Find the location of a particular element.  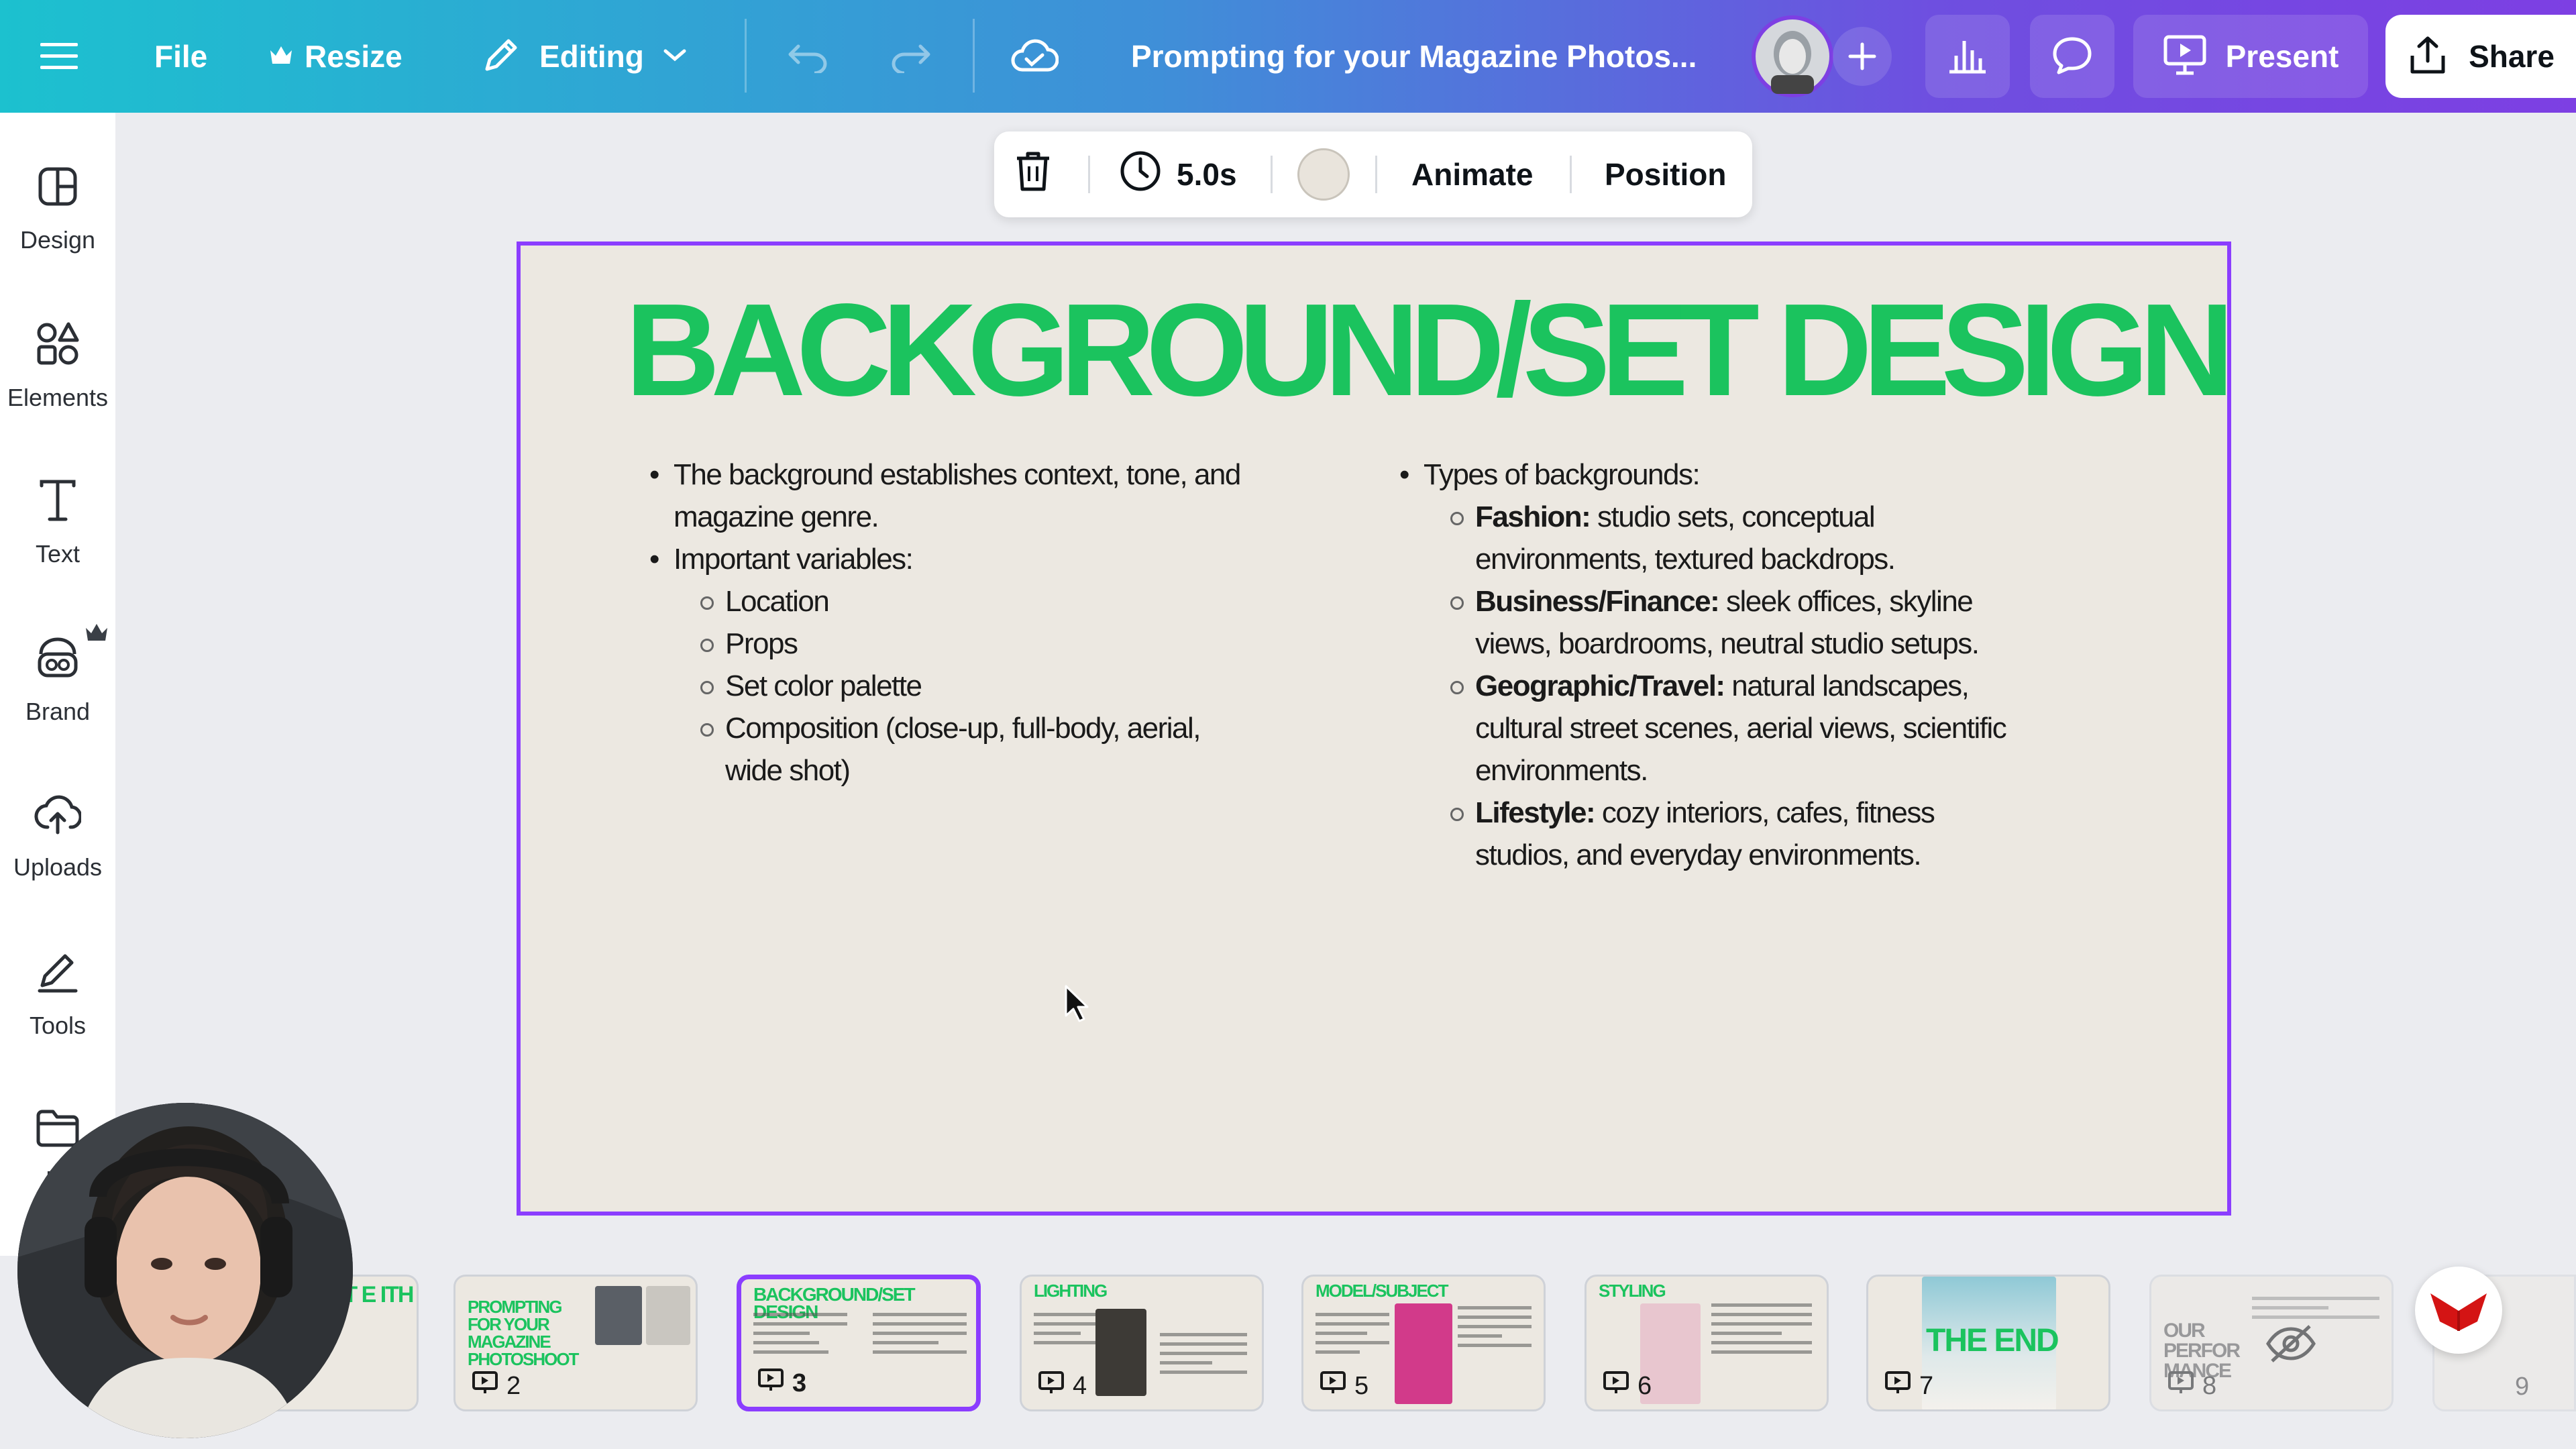

sidebar-item-uploads: Uploads is located at coordinates (57, 837).